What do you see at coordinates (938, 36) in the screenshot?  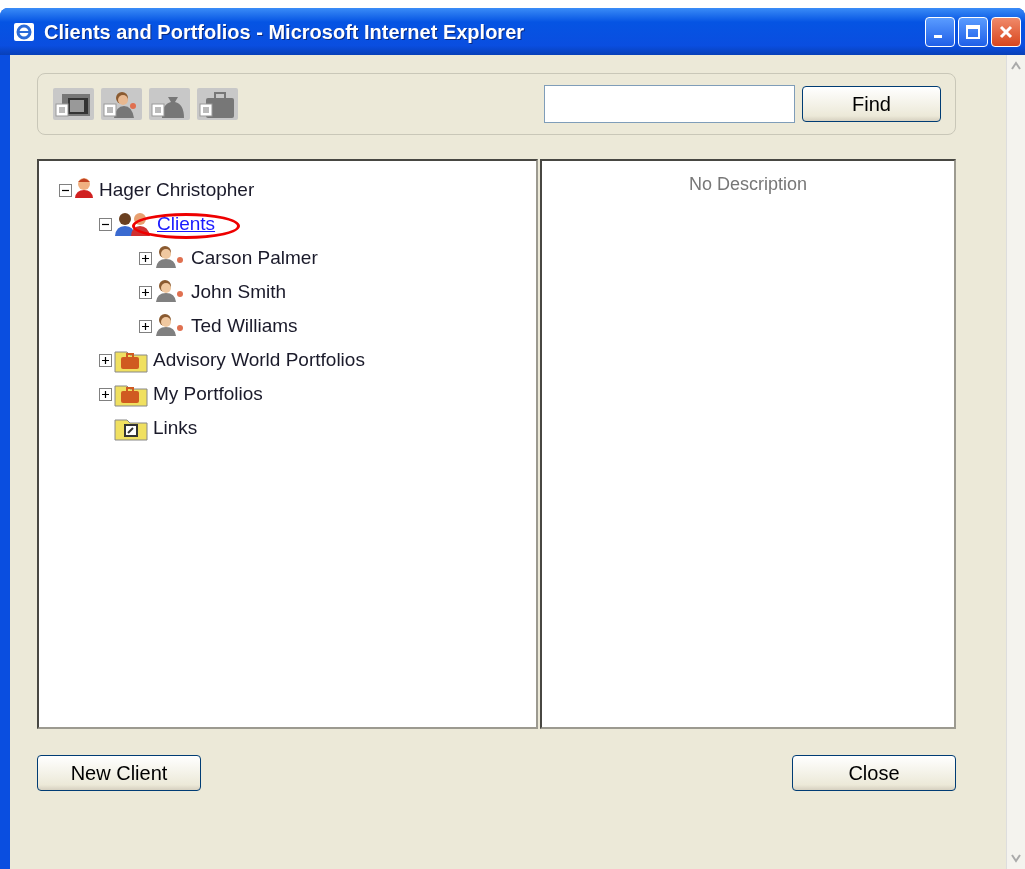 I see `minimize-icon` at bounding box center [938, 36].